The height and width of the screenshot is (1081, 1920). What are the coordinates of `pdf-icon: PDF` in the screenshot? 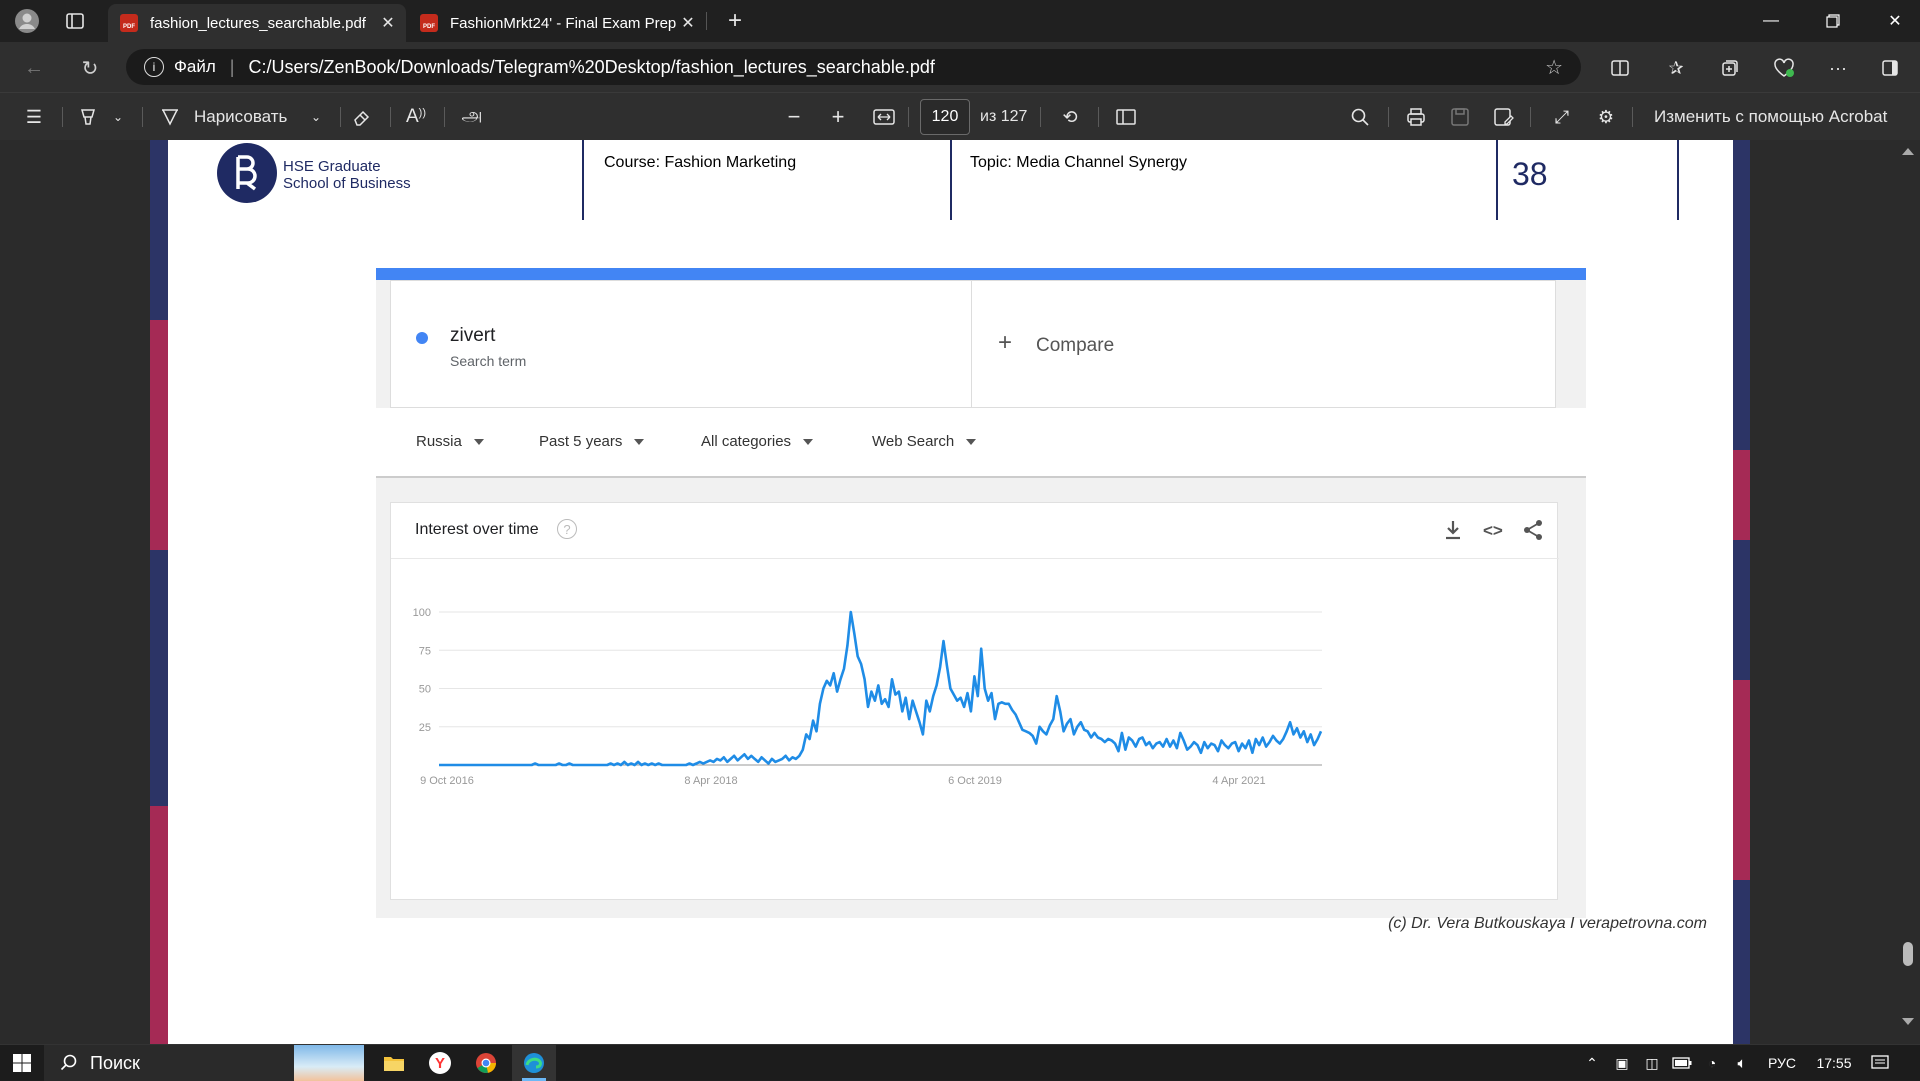 It's located at (129, 23).